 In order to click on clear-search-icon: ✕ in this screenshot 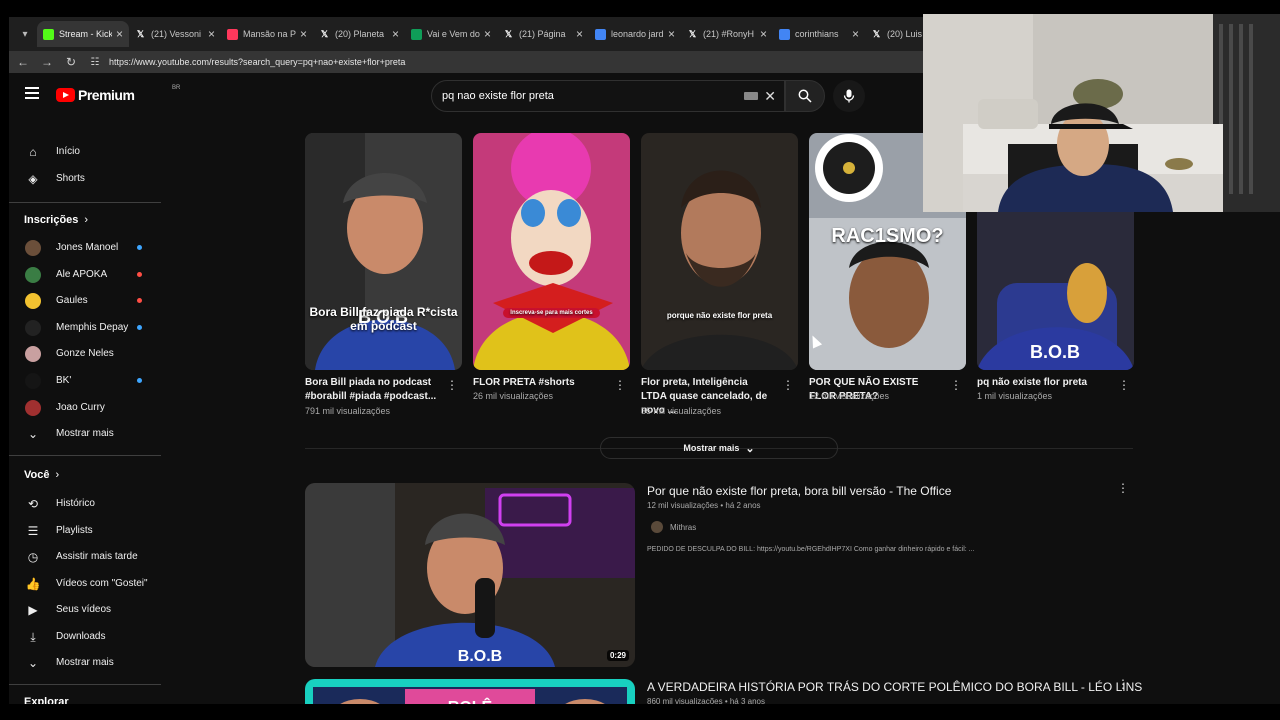, I will do `click(770, 96)`.